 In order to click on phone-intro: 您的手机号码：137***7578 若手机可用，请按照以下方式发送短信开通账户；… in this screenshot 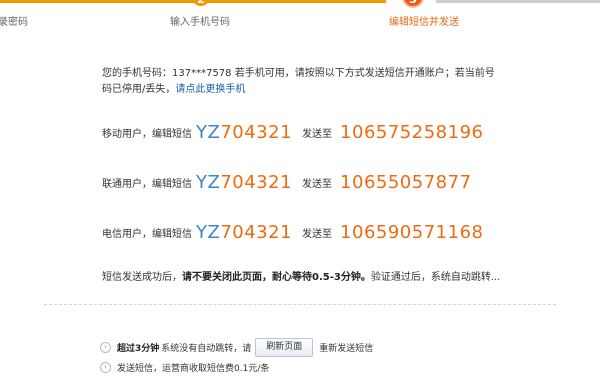, I will do `click(302, 82)`.